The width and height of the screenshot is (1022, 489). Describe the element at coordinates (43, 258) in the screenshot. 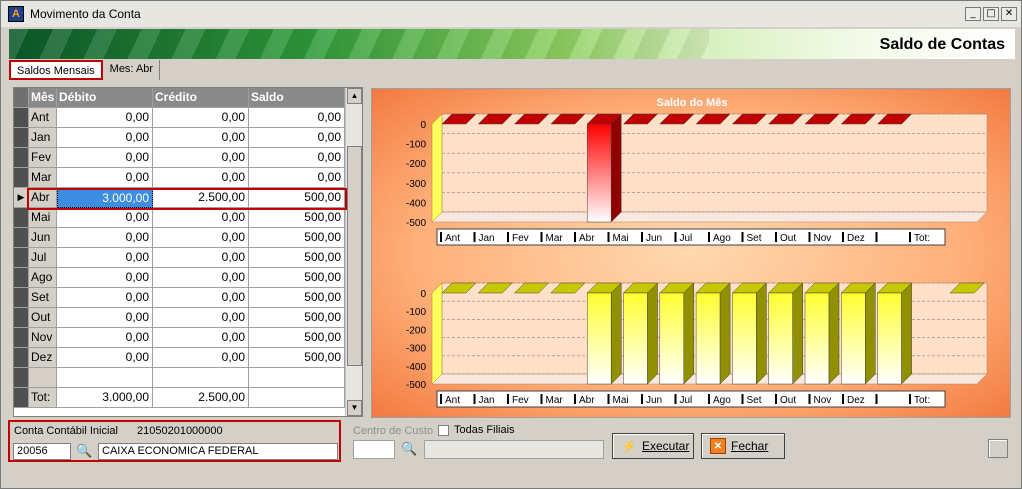

I see `cell-mes: Jul` at that location.